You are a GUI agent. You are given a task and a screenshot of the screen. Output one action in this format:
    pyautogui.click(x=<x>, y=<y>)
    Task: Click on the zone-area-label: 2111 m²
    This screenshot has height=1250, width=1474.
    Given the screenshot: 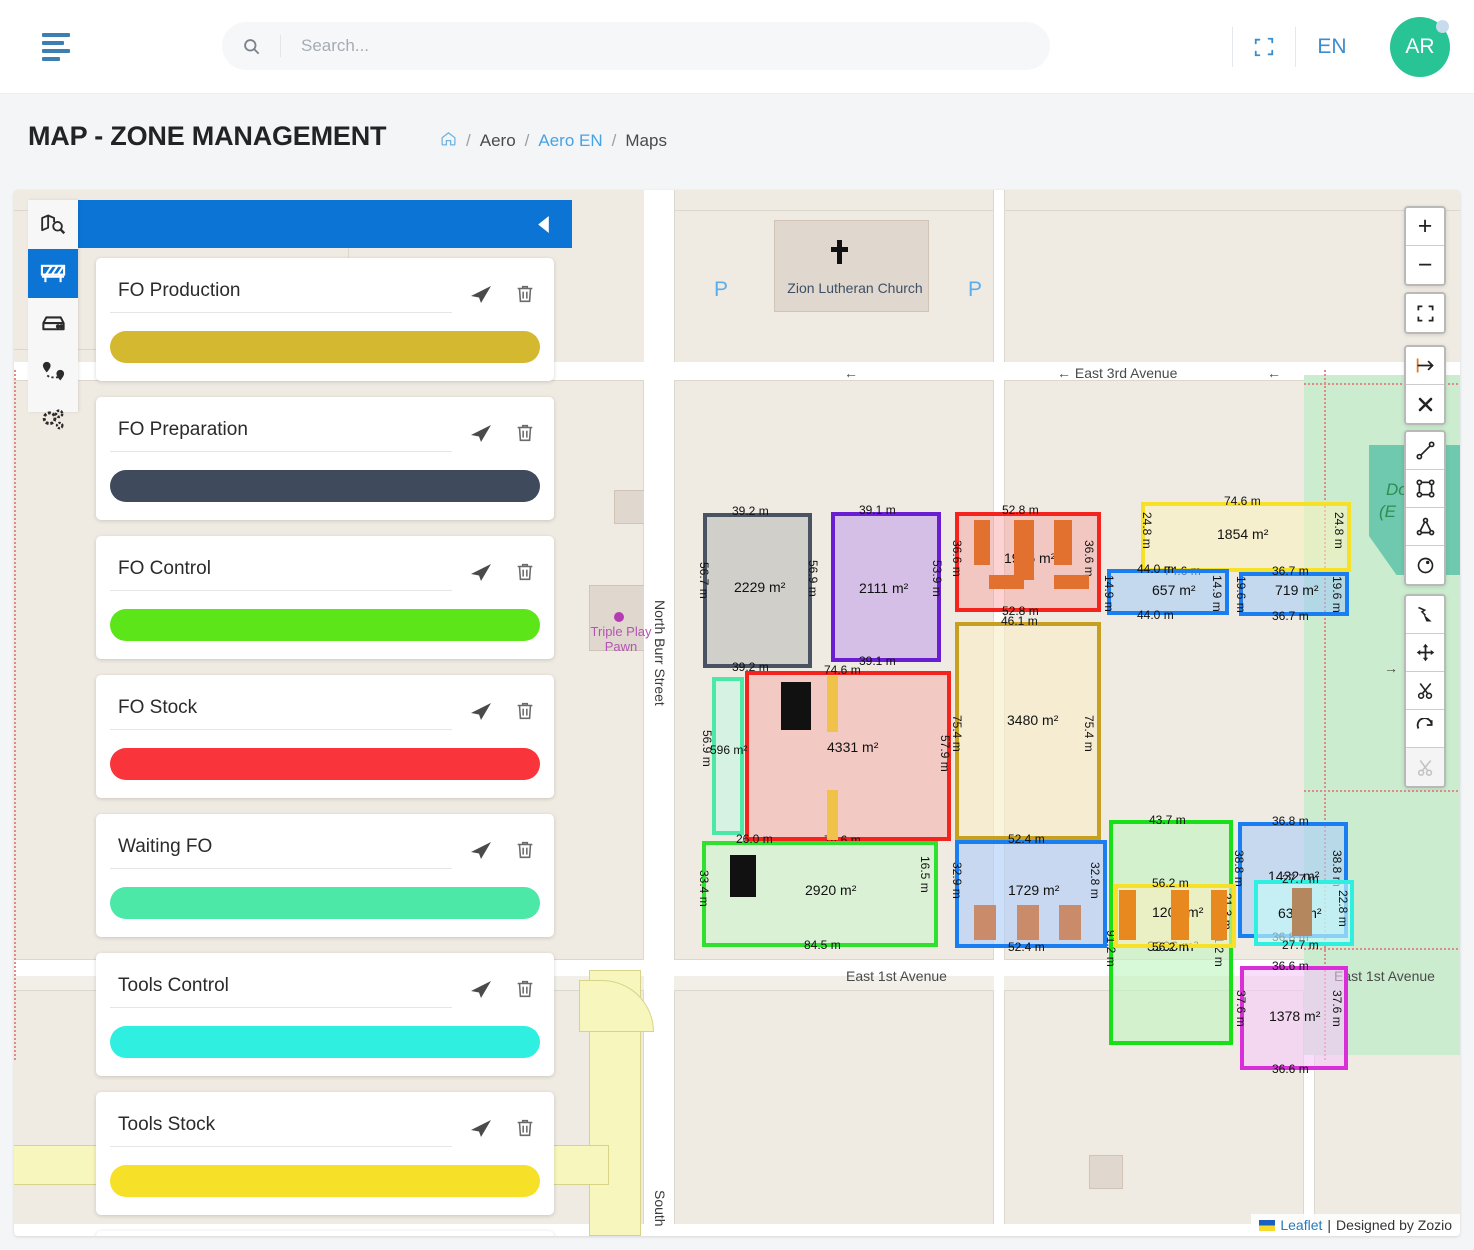 What is the action you would take?
    pyautogui.click(x=884, y=588)
    